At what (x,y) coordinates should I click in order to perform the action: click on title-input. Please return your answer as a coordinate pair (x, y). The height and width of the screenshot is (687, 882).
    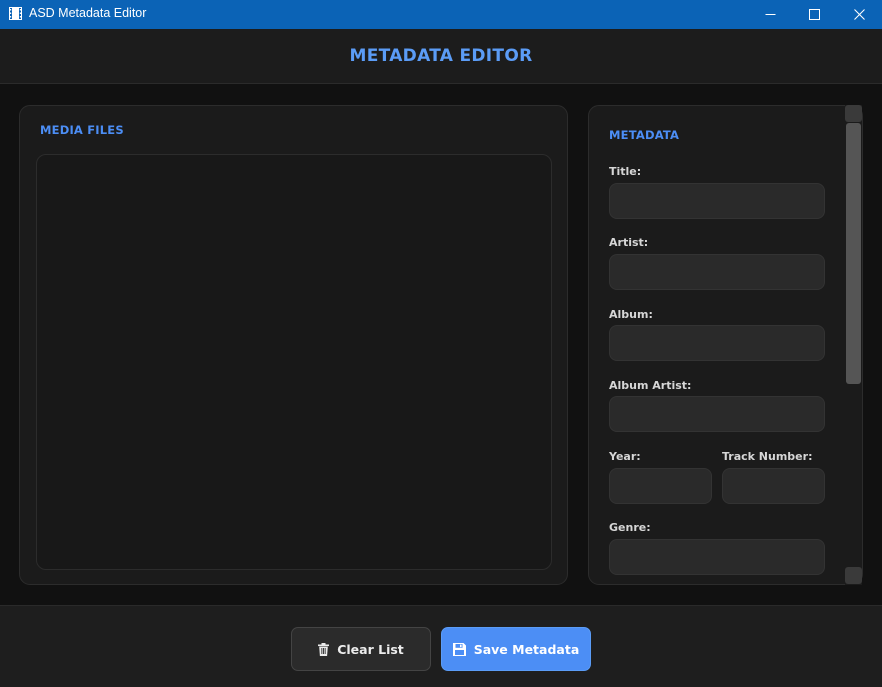
    Looking at the image, I should click on (717, 201).